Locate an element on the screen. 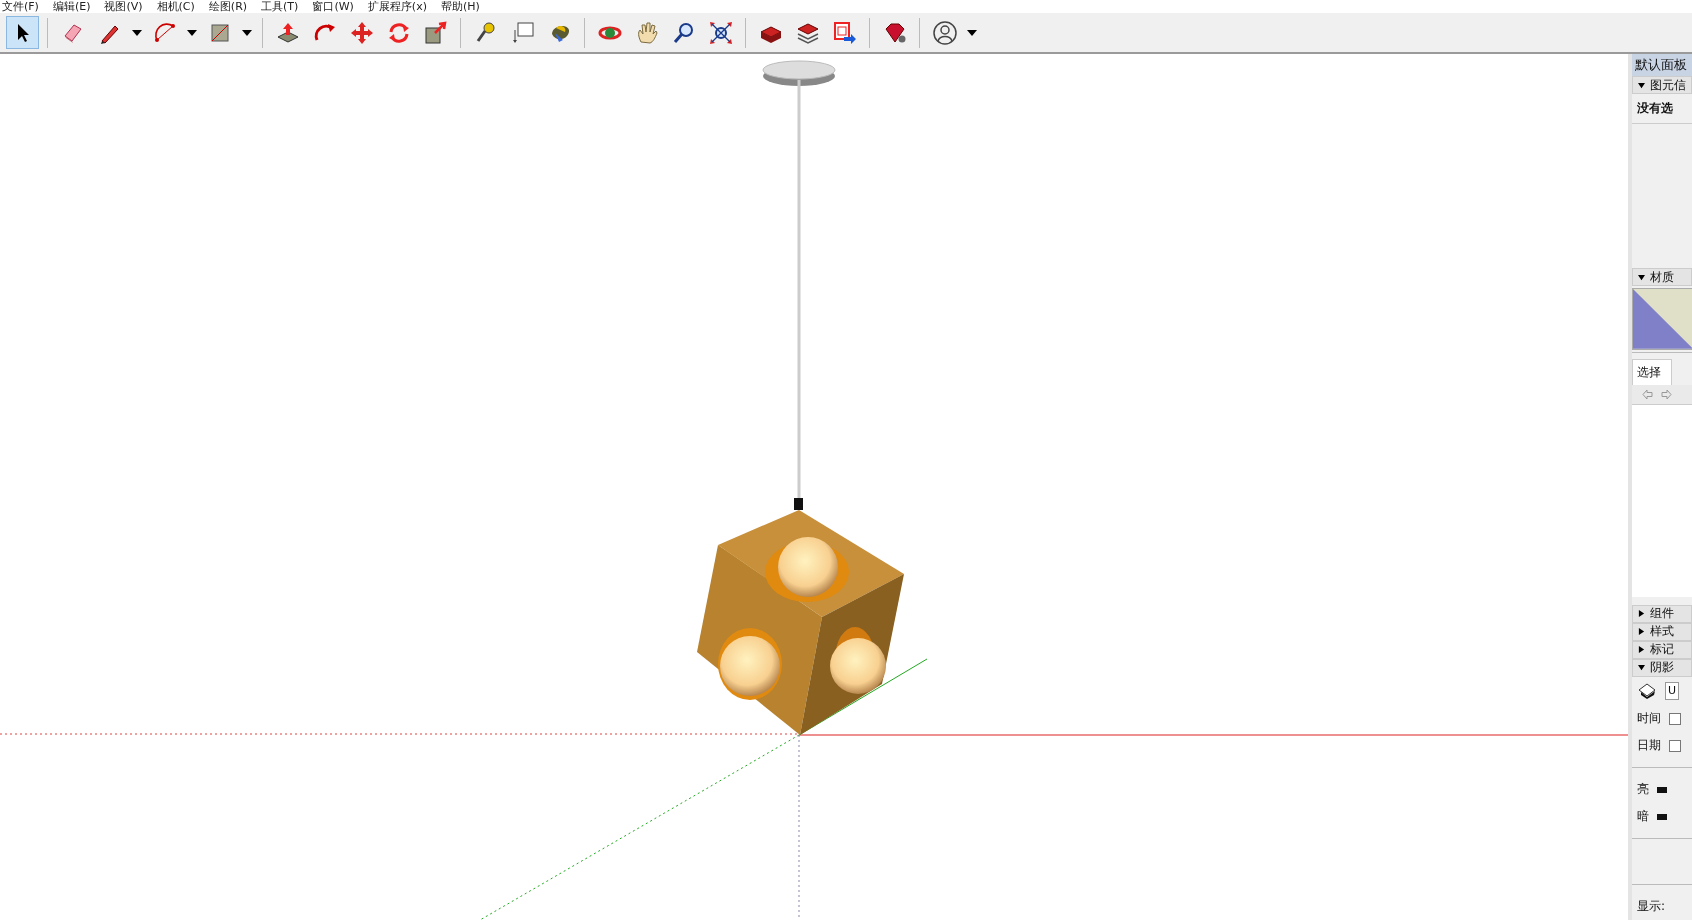 The image size is (1692, 920). menu-item: 相机(C) is located at coordinates (175, 6).